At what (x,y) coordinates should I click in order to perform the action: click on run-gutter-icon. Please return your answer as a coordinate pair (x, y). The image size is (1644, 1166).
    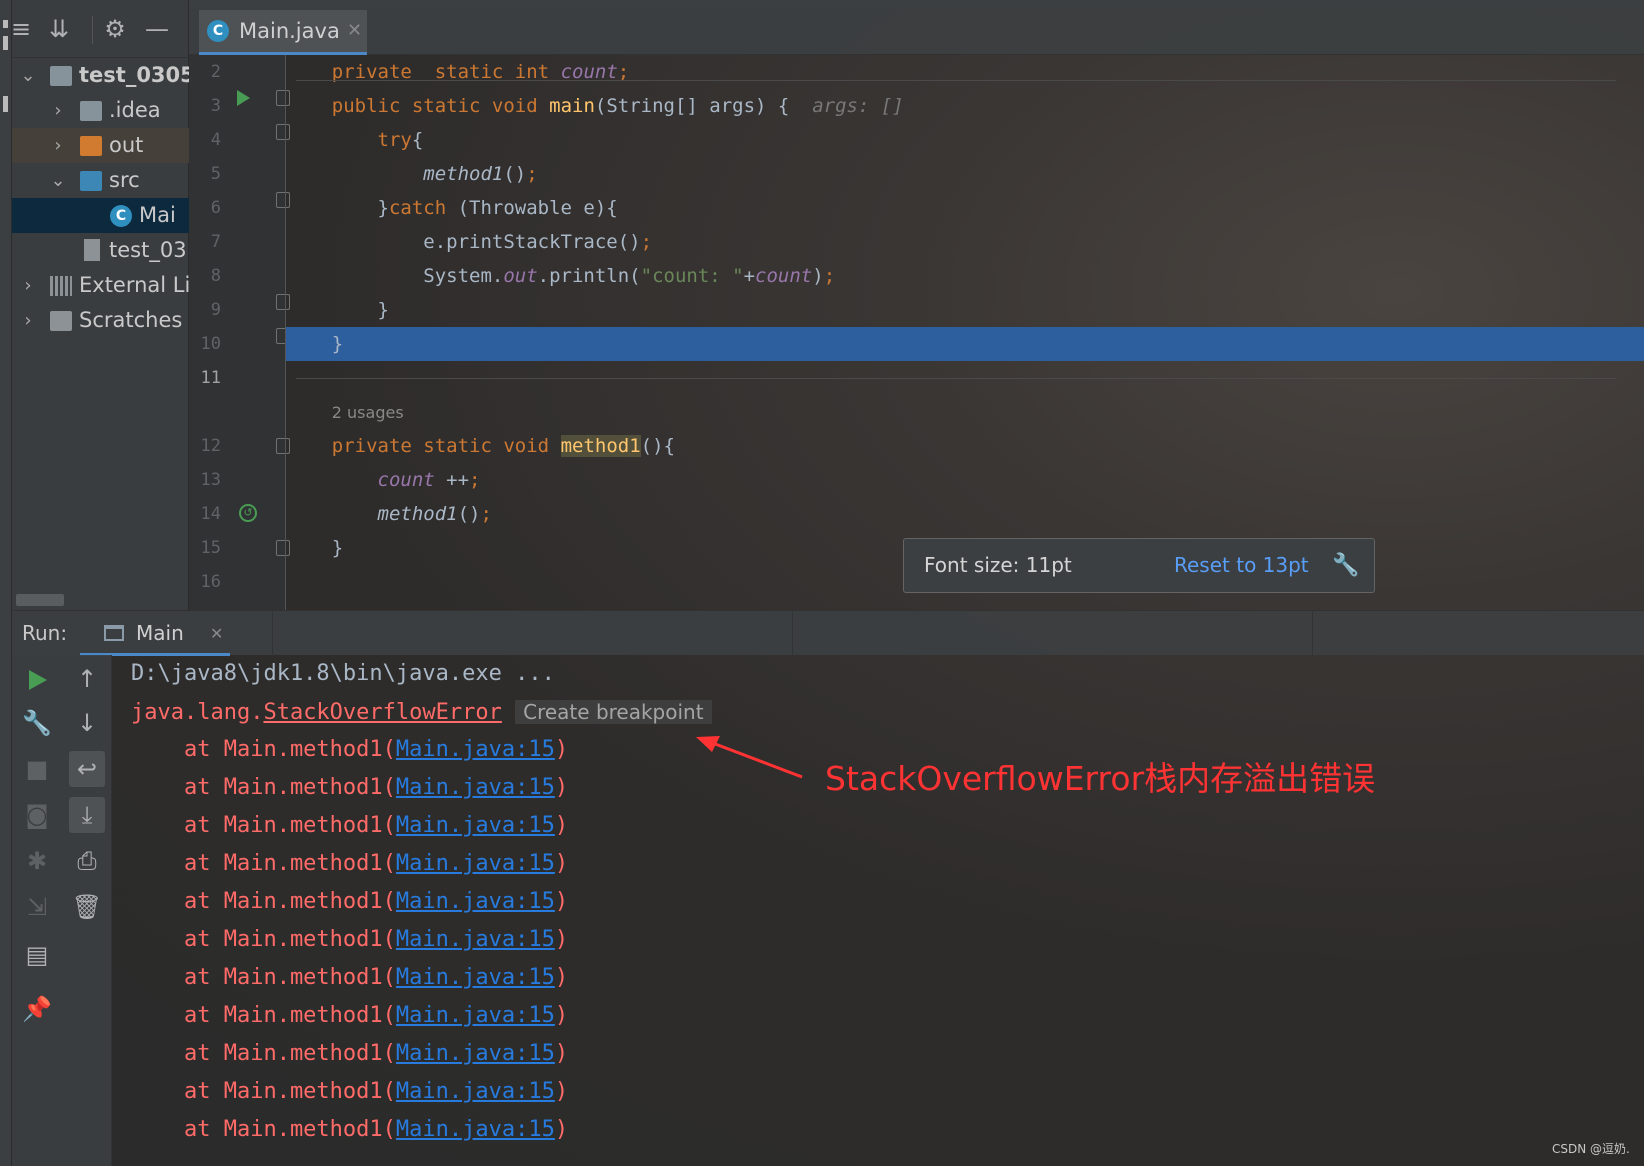
    Looking at the image, I should click on (243, 98).